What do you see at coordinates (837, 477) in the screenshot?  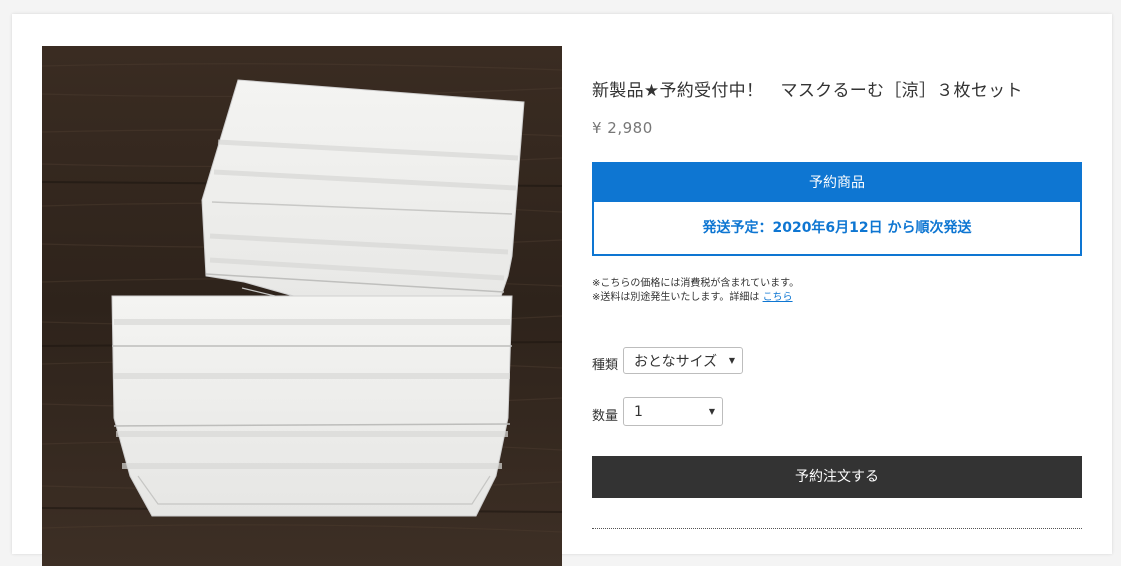 I see `preorder-button: 予約注文する` at bounding box center [837, 477].